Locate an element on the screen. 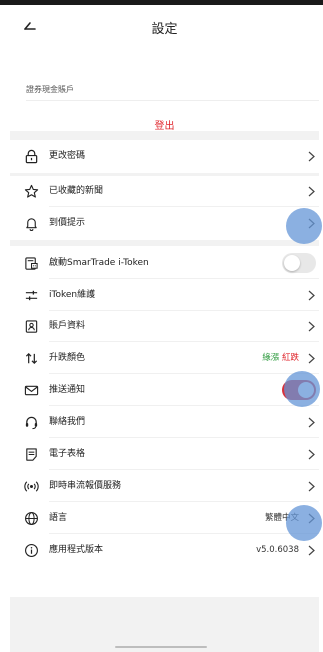 Image resolution: width=323 pixels, height=652 pixels. row-label: 升跌顏色 is located at coordinates (67, 358).